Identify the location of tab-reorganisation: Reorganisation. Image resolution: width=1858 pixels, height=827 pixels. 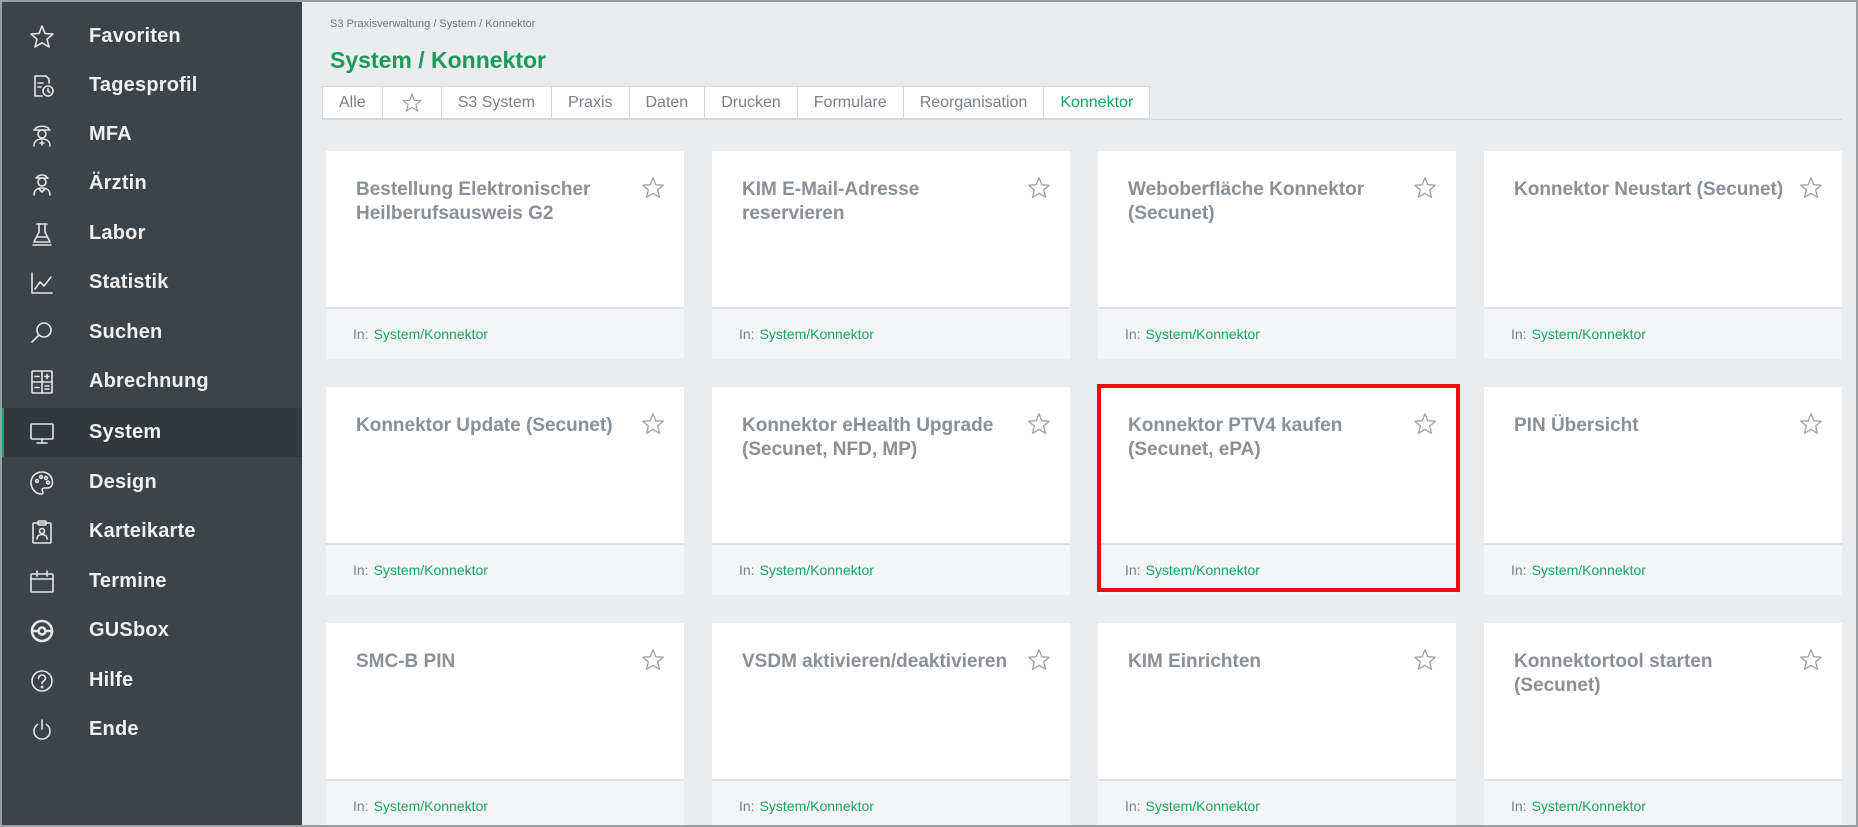
(974, 102).